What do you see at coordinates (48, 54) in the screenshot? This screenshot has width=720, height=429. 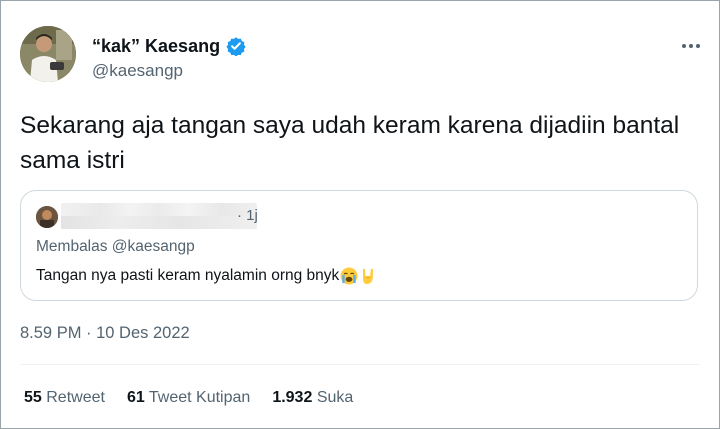 I see `author-avatar` at bounding box center [48, 54].